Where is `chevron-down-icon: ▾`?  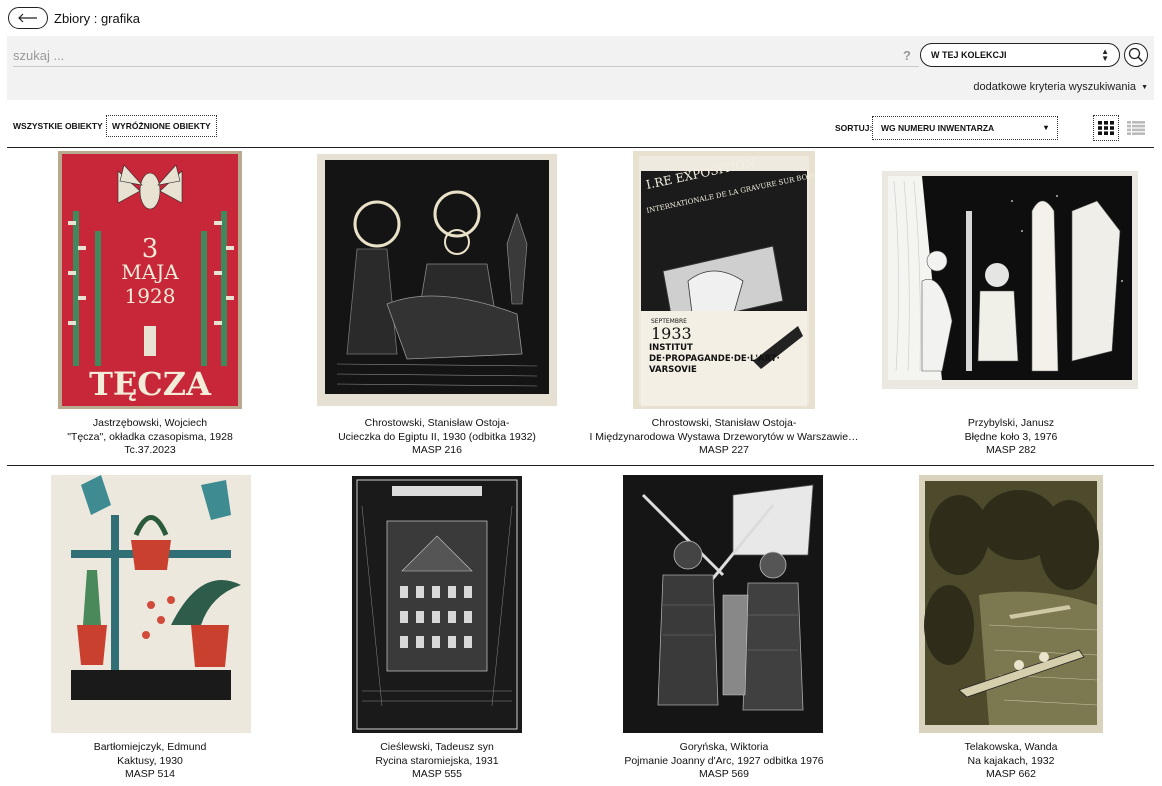
chevron-down-icon: ▾ is located at coordinates (1045, 127).